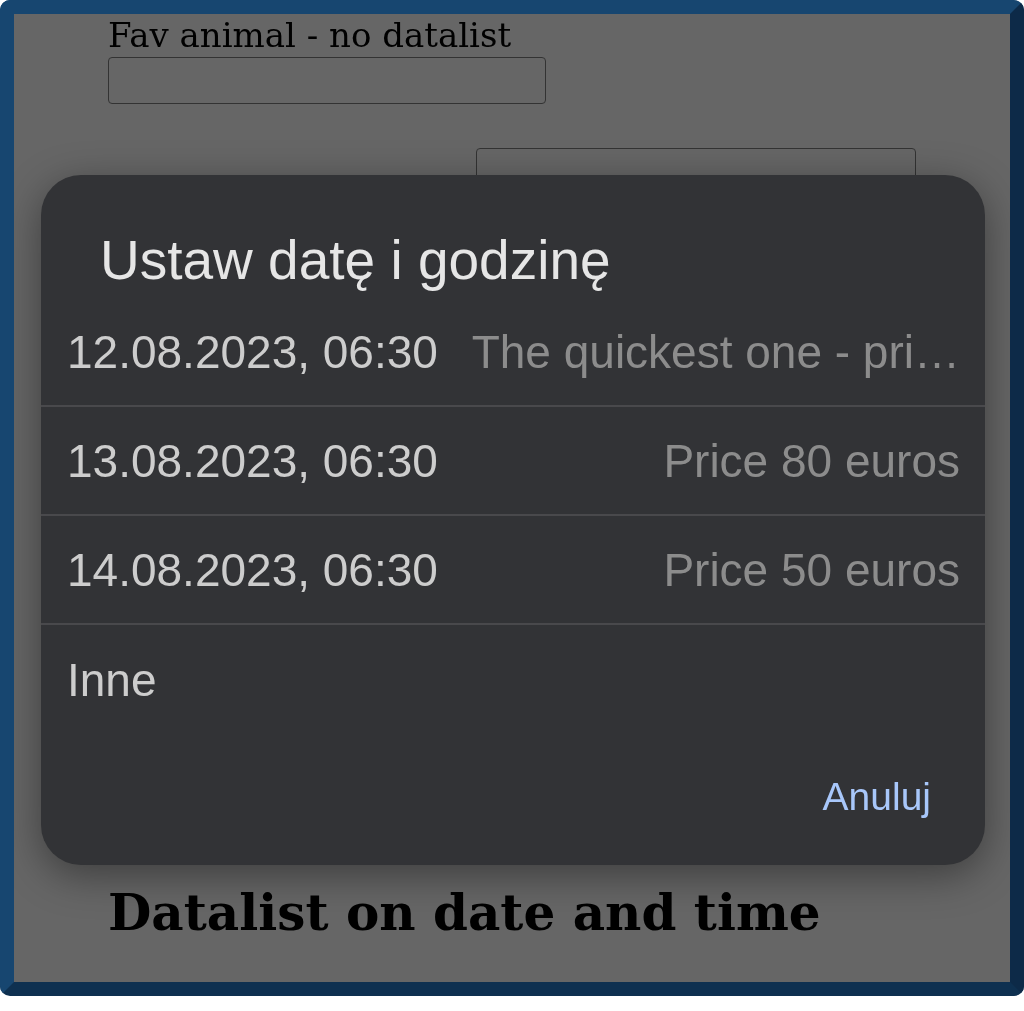  What do you see at coordinates (327, 80) in the screenshot?
I see `text-field` at bounding box center [327, 80].